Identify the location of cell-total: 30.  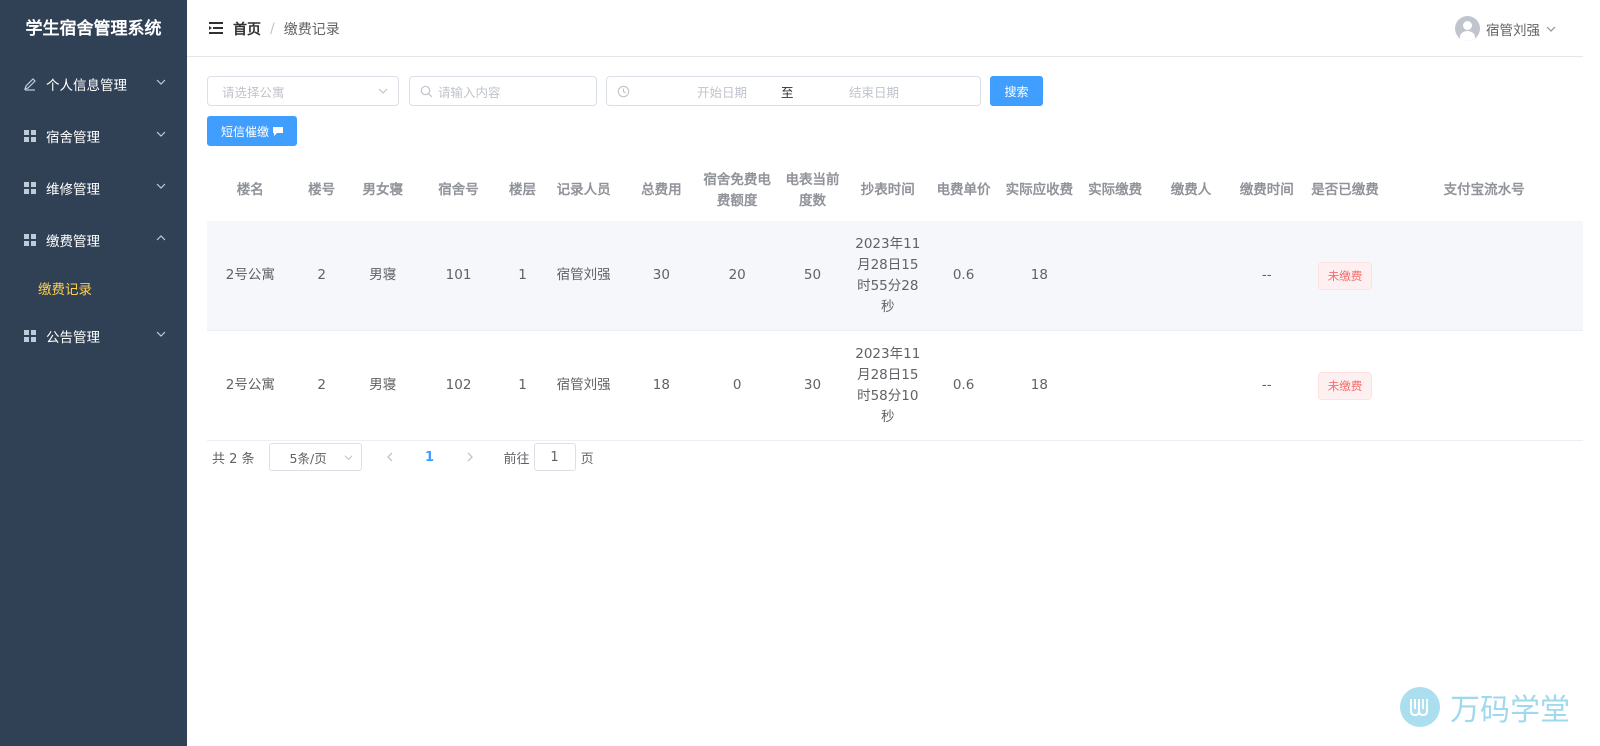
(661, 275).